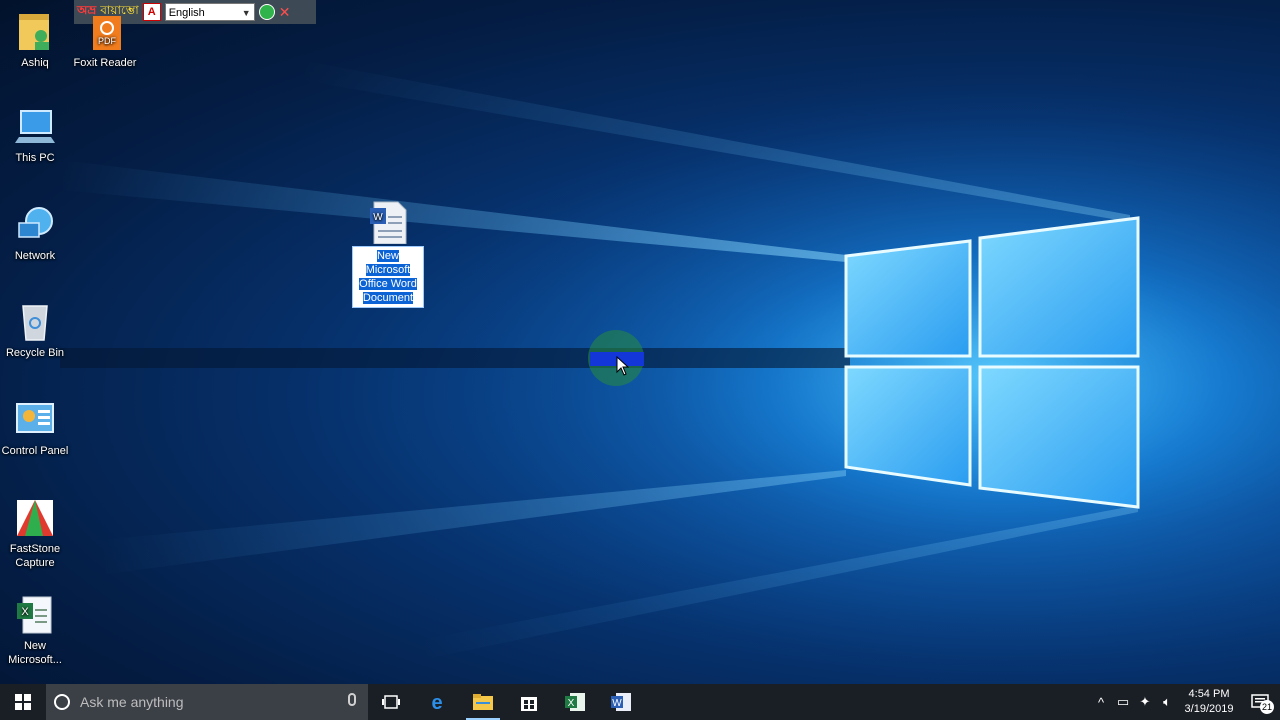 The width and height of the screenshot is (1280, 720). I want to click on desktop-icon-foxit-reader: PDF Foxit Reader, so click(105, 40).